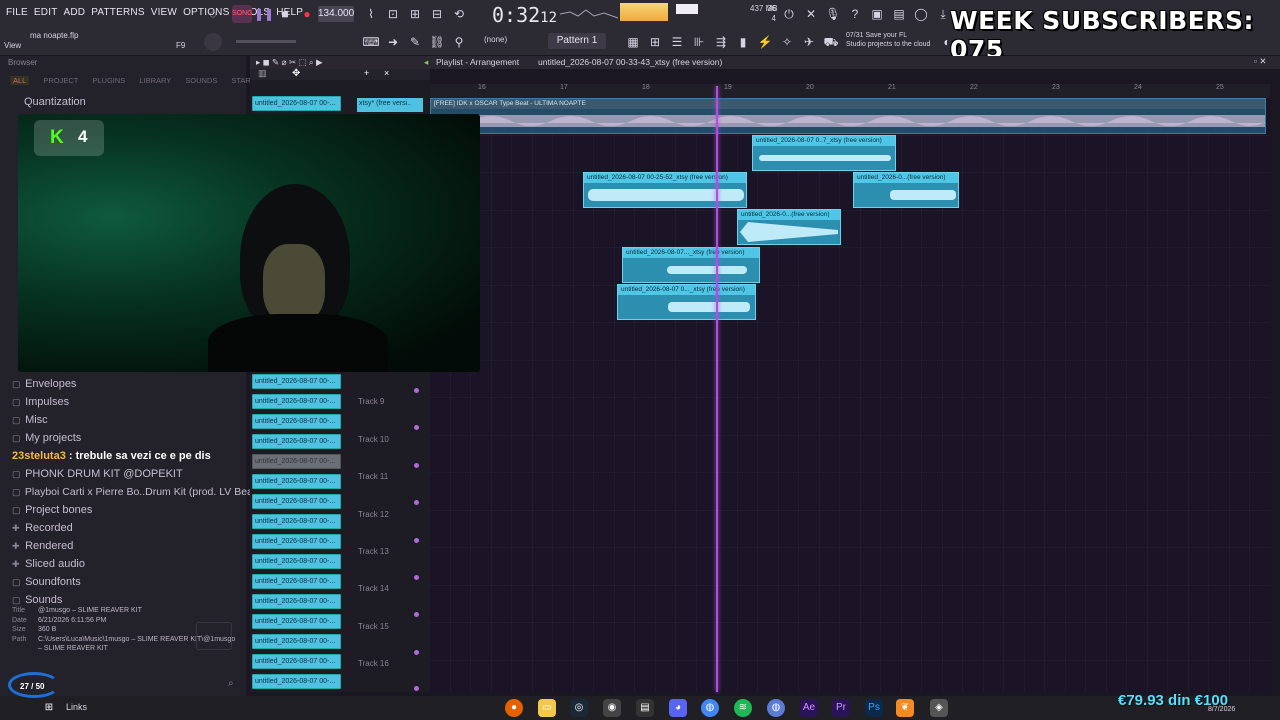 Image resolution: width=1280 pixels, height=720 pixels. Describe the element at coordinates (415, 14) in the screenshot. I see `countdown-icon: ⊞` at that location.